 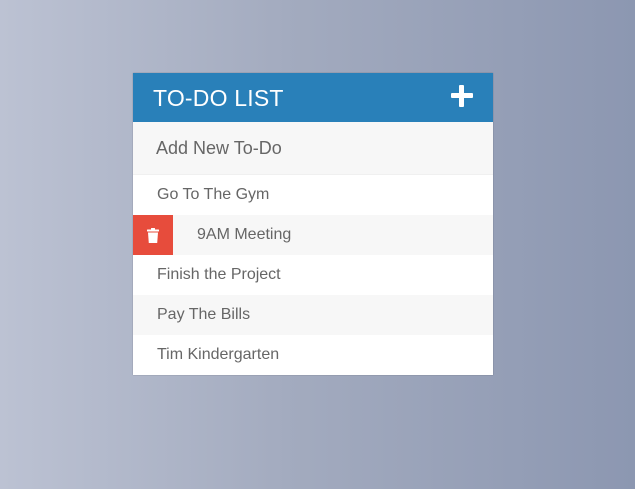 I want to click on list-item: Go To The Gym, so click(x=313, y=195).